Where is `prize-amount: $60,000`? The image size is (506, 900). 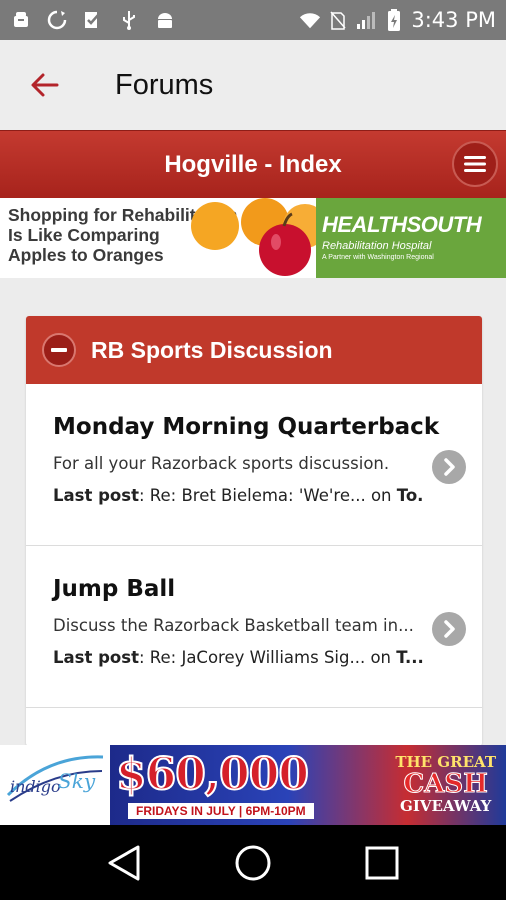 prize-amount: $60,000 is located at coordinates (212, 774).